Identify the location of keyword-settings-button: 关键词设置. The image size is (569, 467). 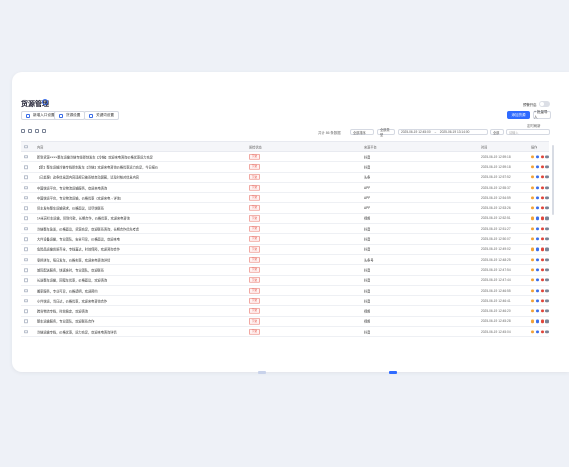
(101, 115).